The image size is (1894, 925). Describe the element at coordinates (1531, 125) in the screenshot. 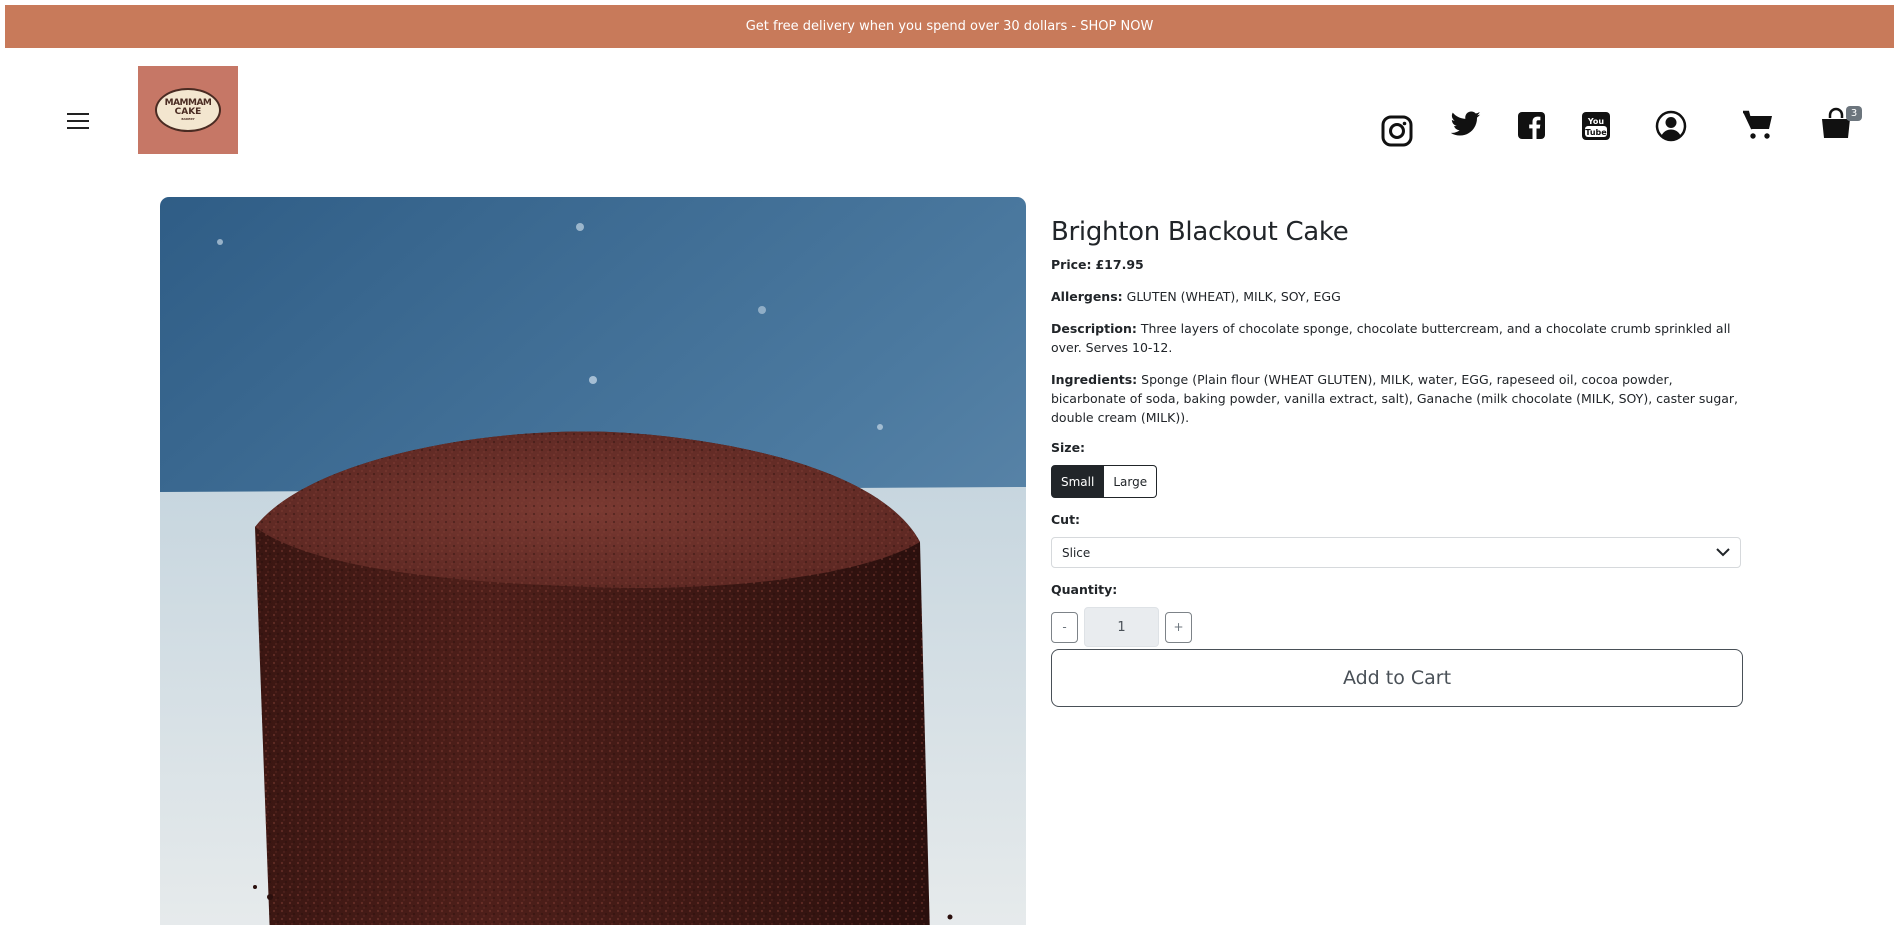

I see `facebook-icon` at that location.